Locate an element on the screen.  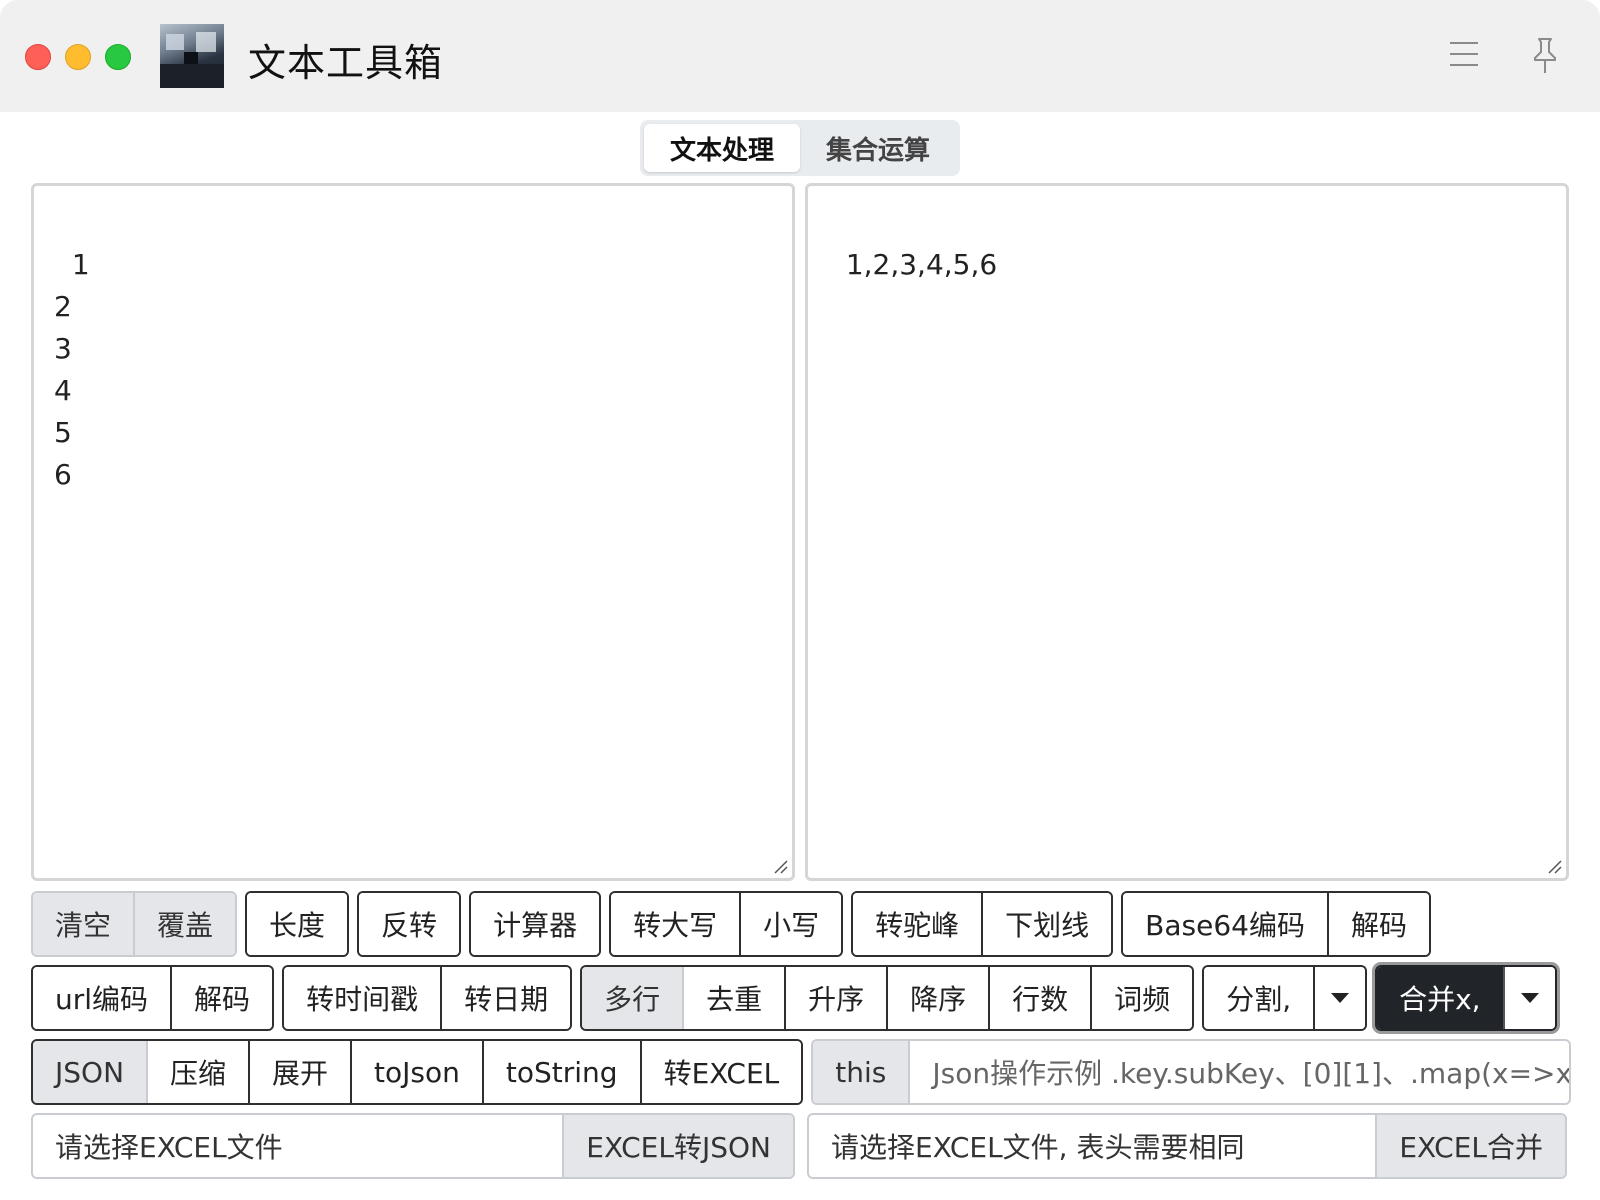
url-decode-button: 解码 is located at coordinates (222, 998).